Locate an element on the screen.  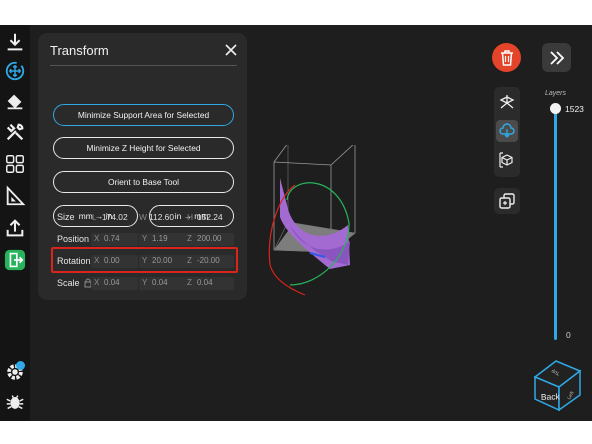
layer-slider-track is located at coordinates (555, 225).